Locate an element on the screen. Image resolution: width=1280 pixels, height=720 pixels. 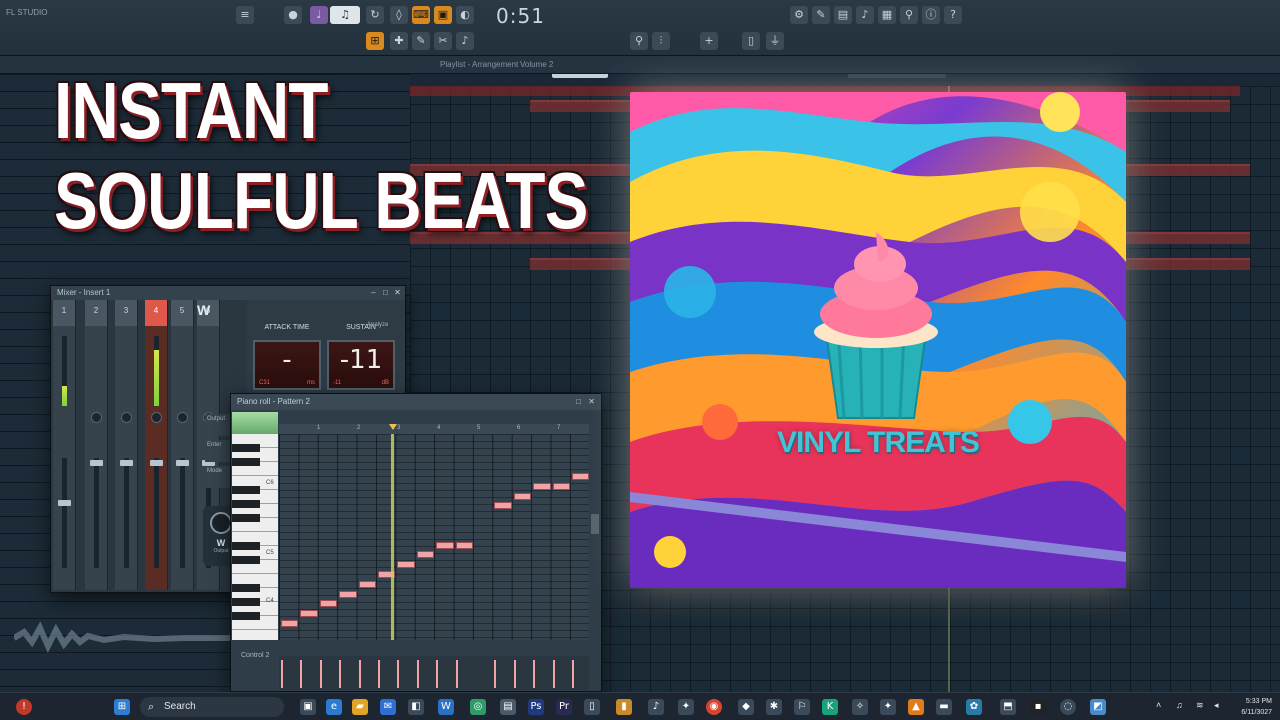
app-icon: ▬ is located at coordinates (944, 707).